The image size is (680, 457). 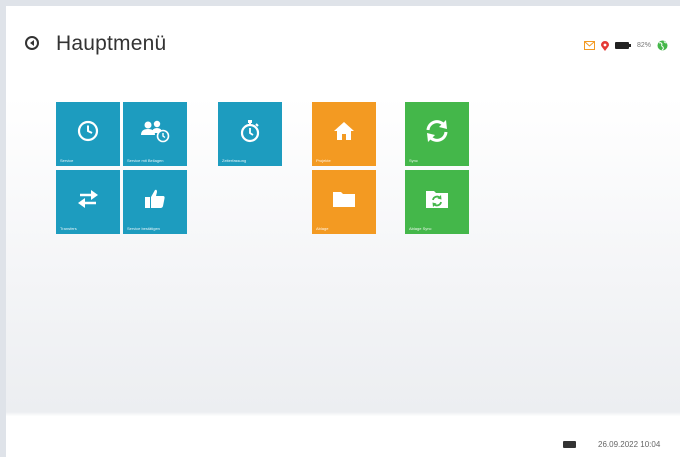 I want to click on tile-zeiterfassung: Zeiterfassung, so click(x=250, y=134).